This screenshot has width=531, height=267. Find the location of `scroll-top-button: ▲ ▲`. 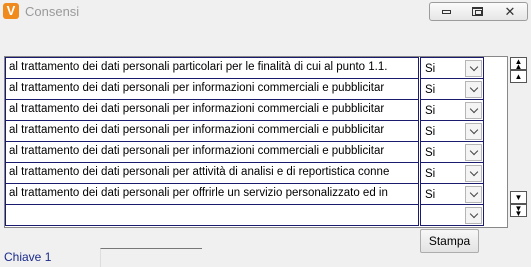

scroll-top-button: ▲ ▲ is located at coordinates (518, 63).